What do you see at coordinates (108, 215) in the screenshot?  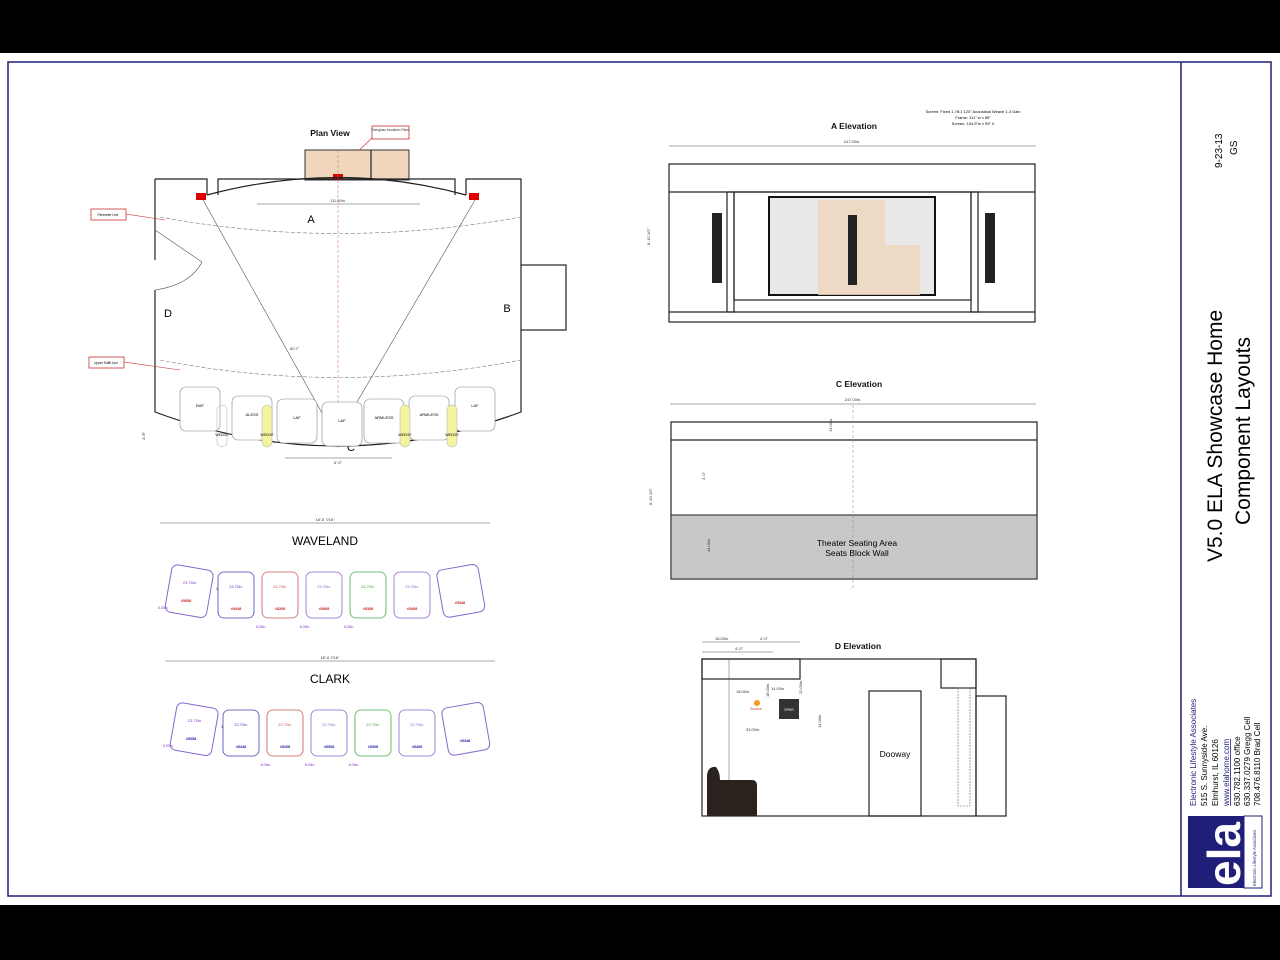 I see `perimeter-callout-text: Perimeter Line` at bounding box center [108, 215].